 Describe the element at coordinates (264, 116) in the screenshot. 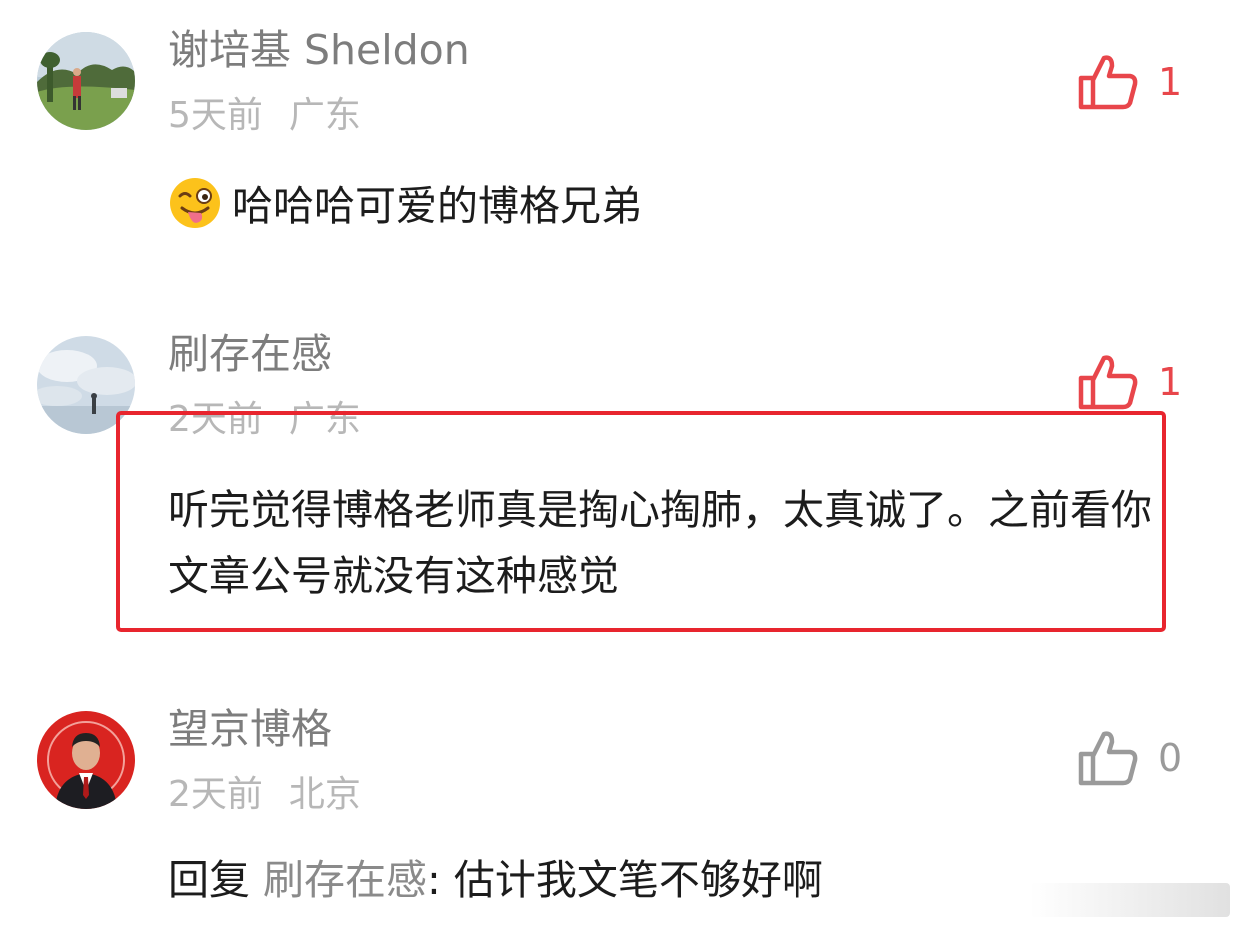

I see `comment-meta: 5天前 广东` at that location.